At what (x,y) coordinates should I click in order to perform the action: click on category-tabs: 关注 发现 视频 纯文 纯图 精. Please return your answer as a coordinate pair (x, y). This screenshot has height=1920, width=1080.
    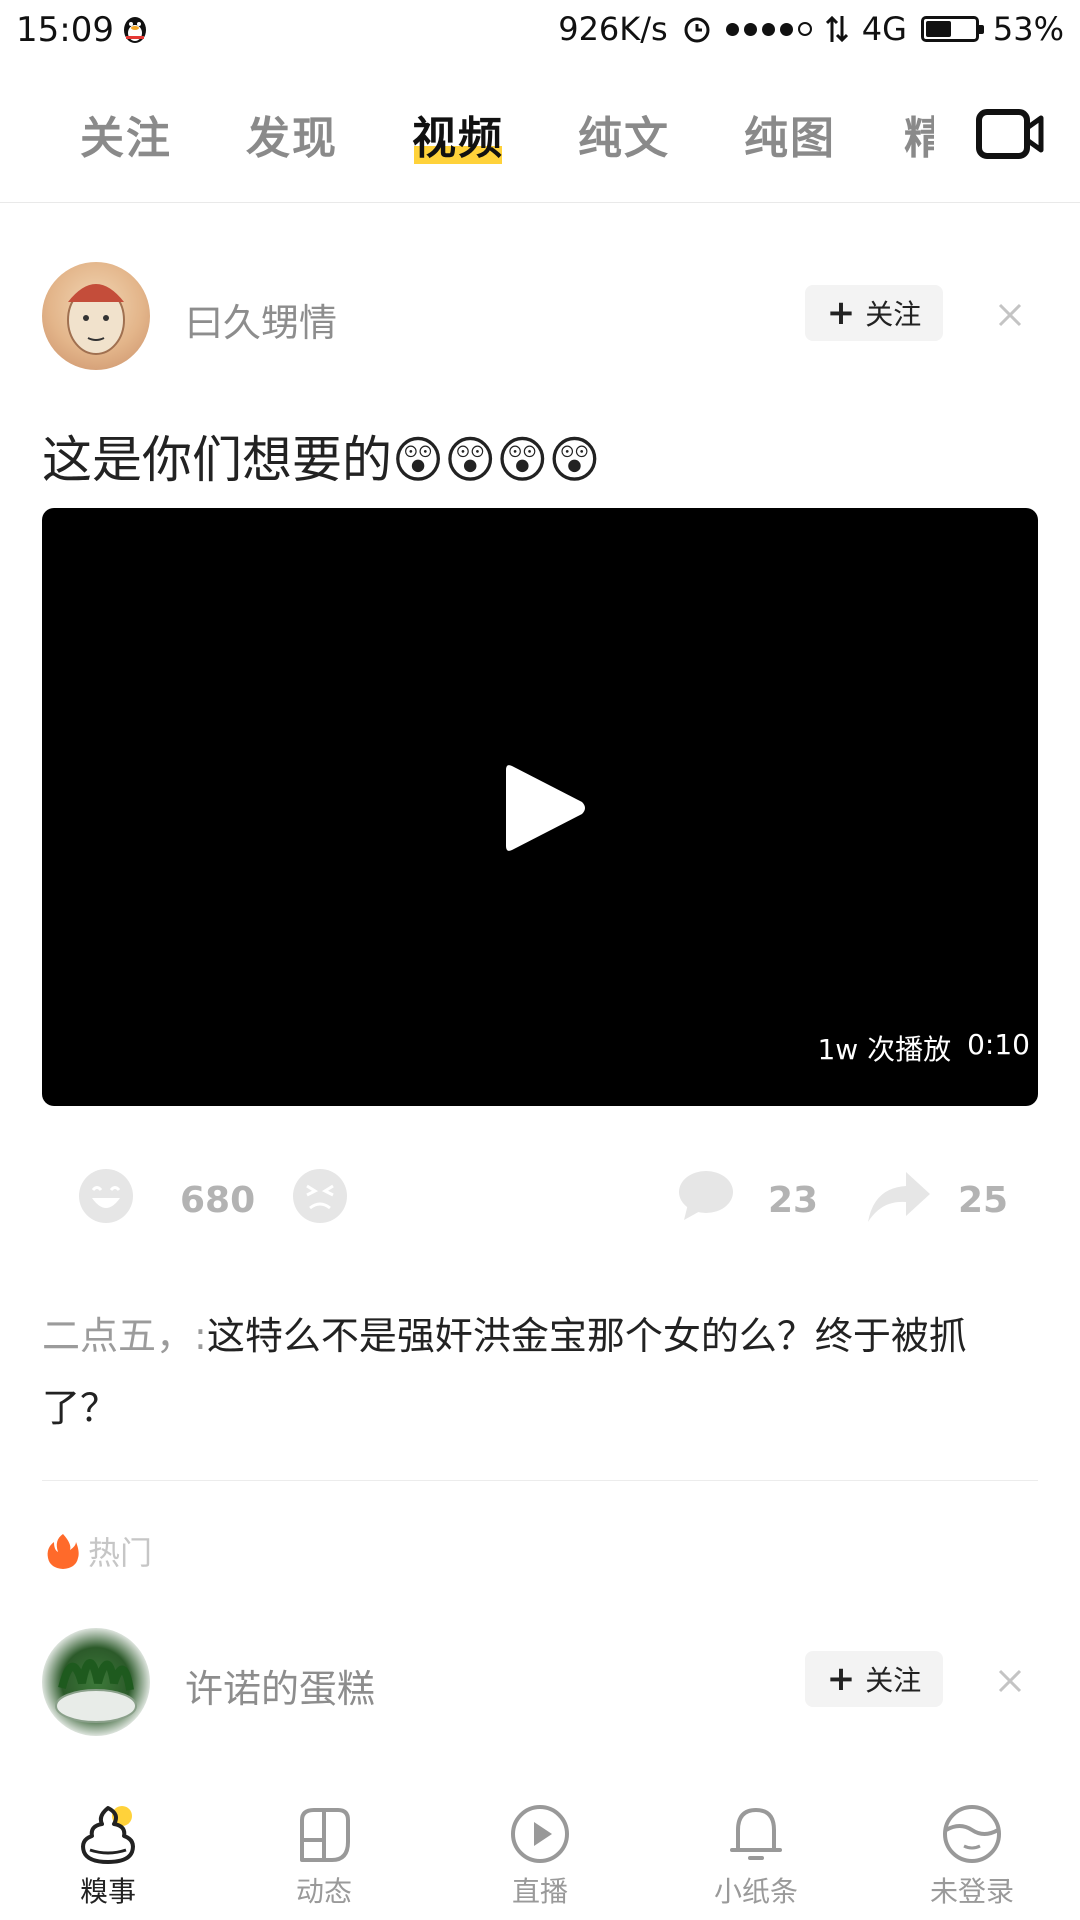
    Looking at the image, I should click on (540, 132).